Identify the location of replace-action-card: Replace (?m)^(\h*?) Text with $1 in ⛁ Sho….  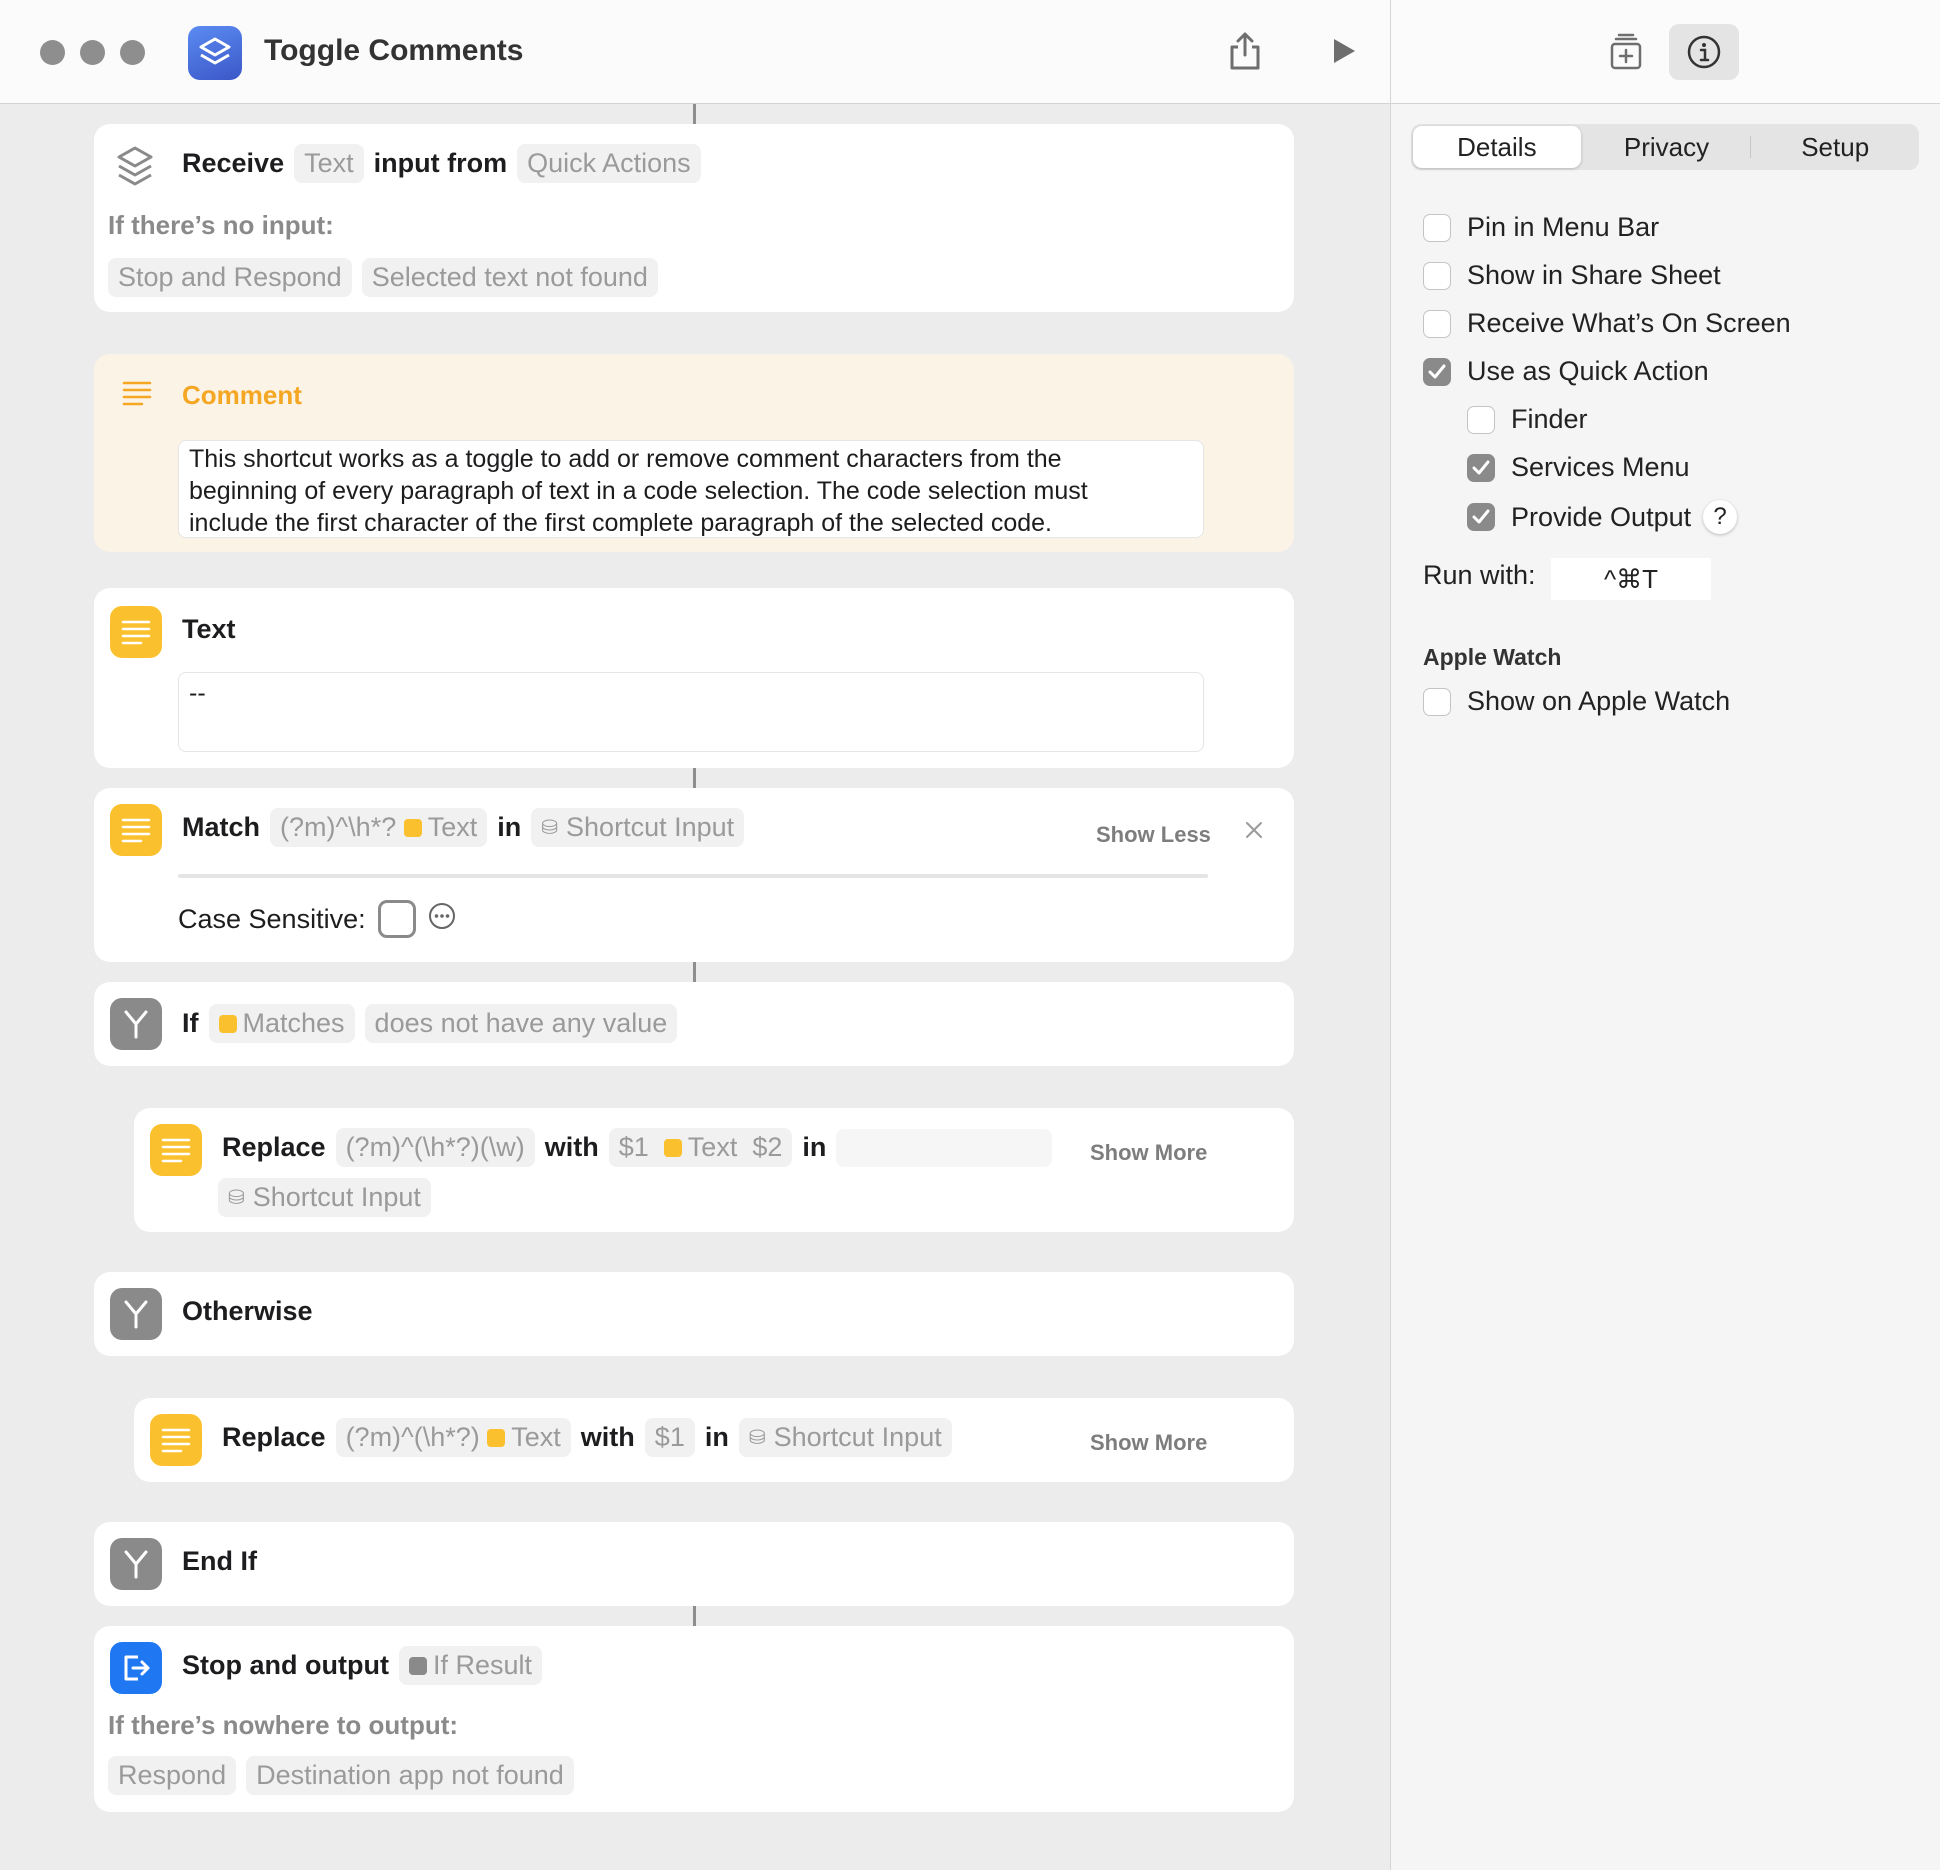
(714, 1440).